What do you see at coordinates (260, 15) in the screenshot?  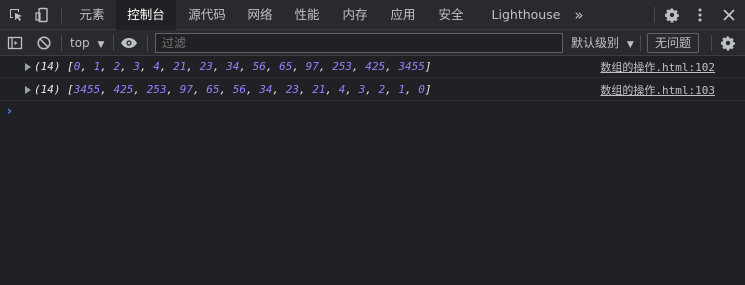 I see `tab-network: 网络` at bounding box center [260, 15].